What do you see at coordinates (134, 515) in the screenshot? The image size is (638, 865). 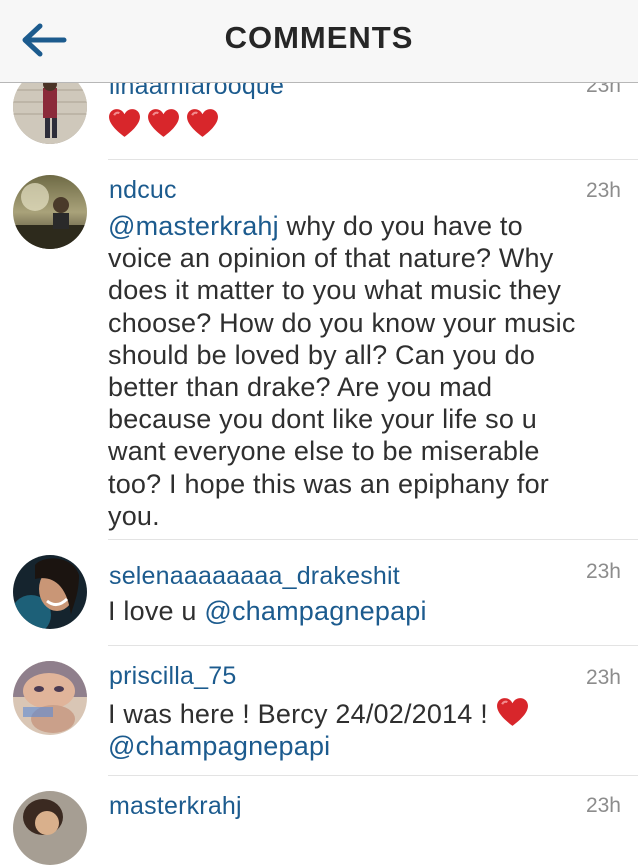 I see `comment-line: you.` at bounding box center [134, 515].